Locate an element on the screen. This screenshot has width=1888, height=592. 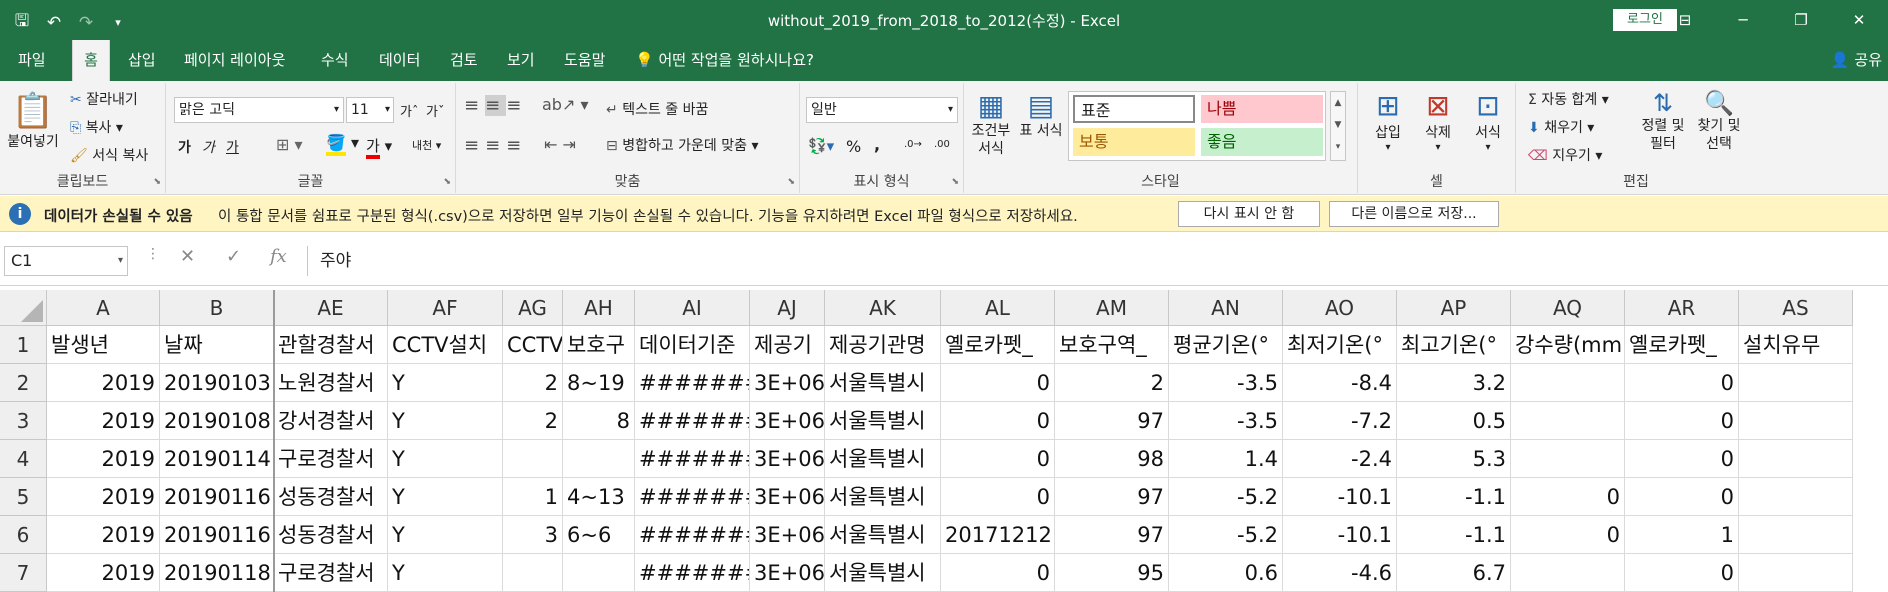
cell-ag6: 3 is located at coordinates (533, 535).